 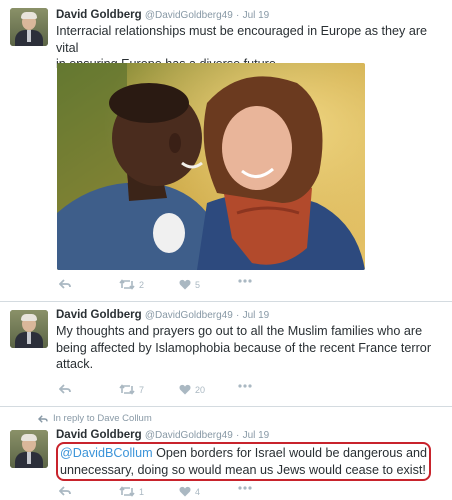 What do you see at coordinates (102, 418) in the screenshot?
I see `in-reply-label: In reply to Dave Collum` at bounding box center [102, 418].